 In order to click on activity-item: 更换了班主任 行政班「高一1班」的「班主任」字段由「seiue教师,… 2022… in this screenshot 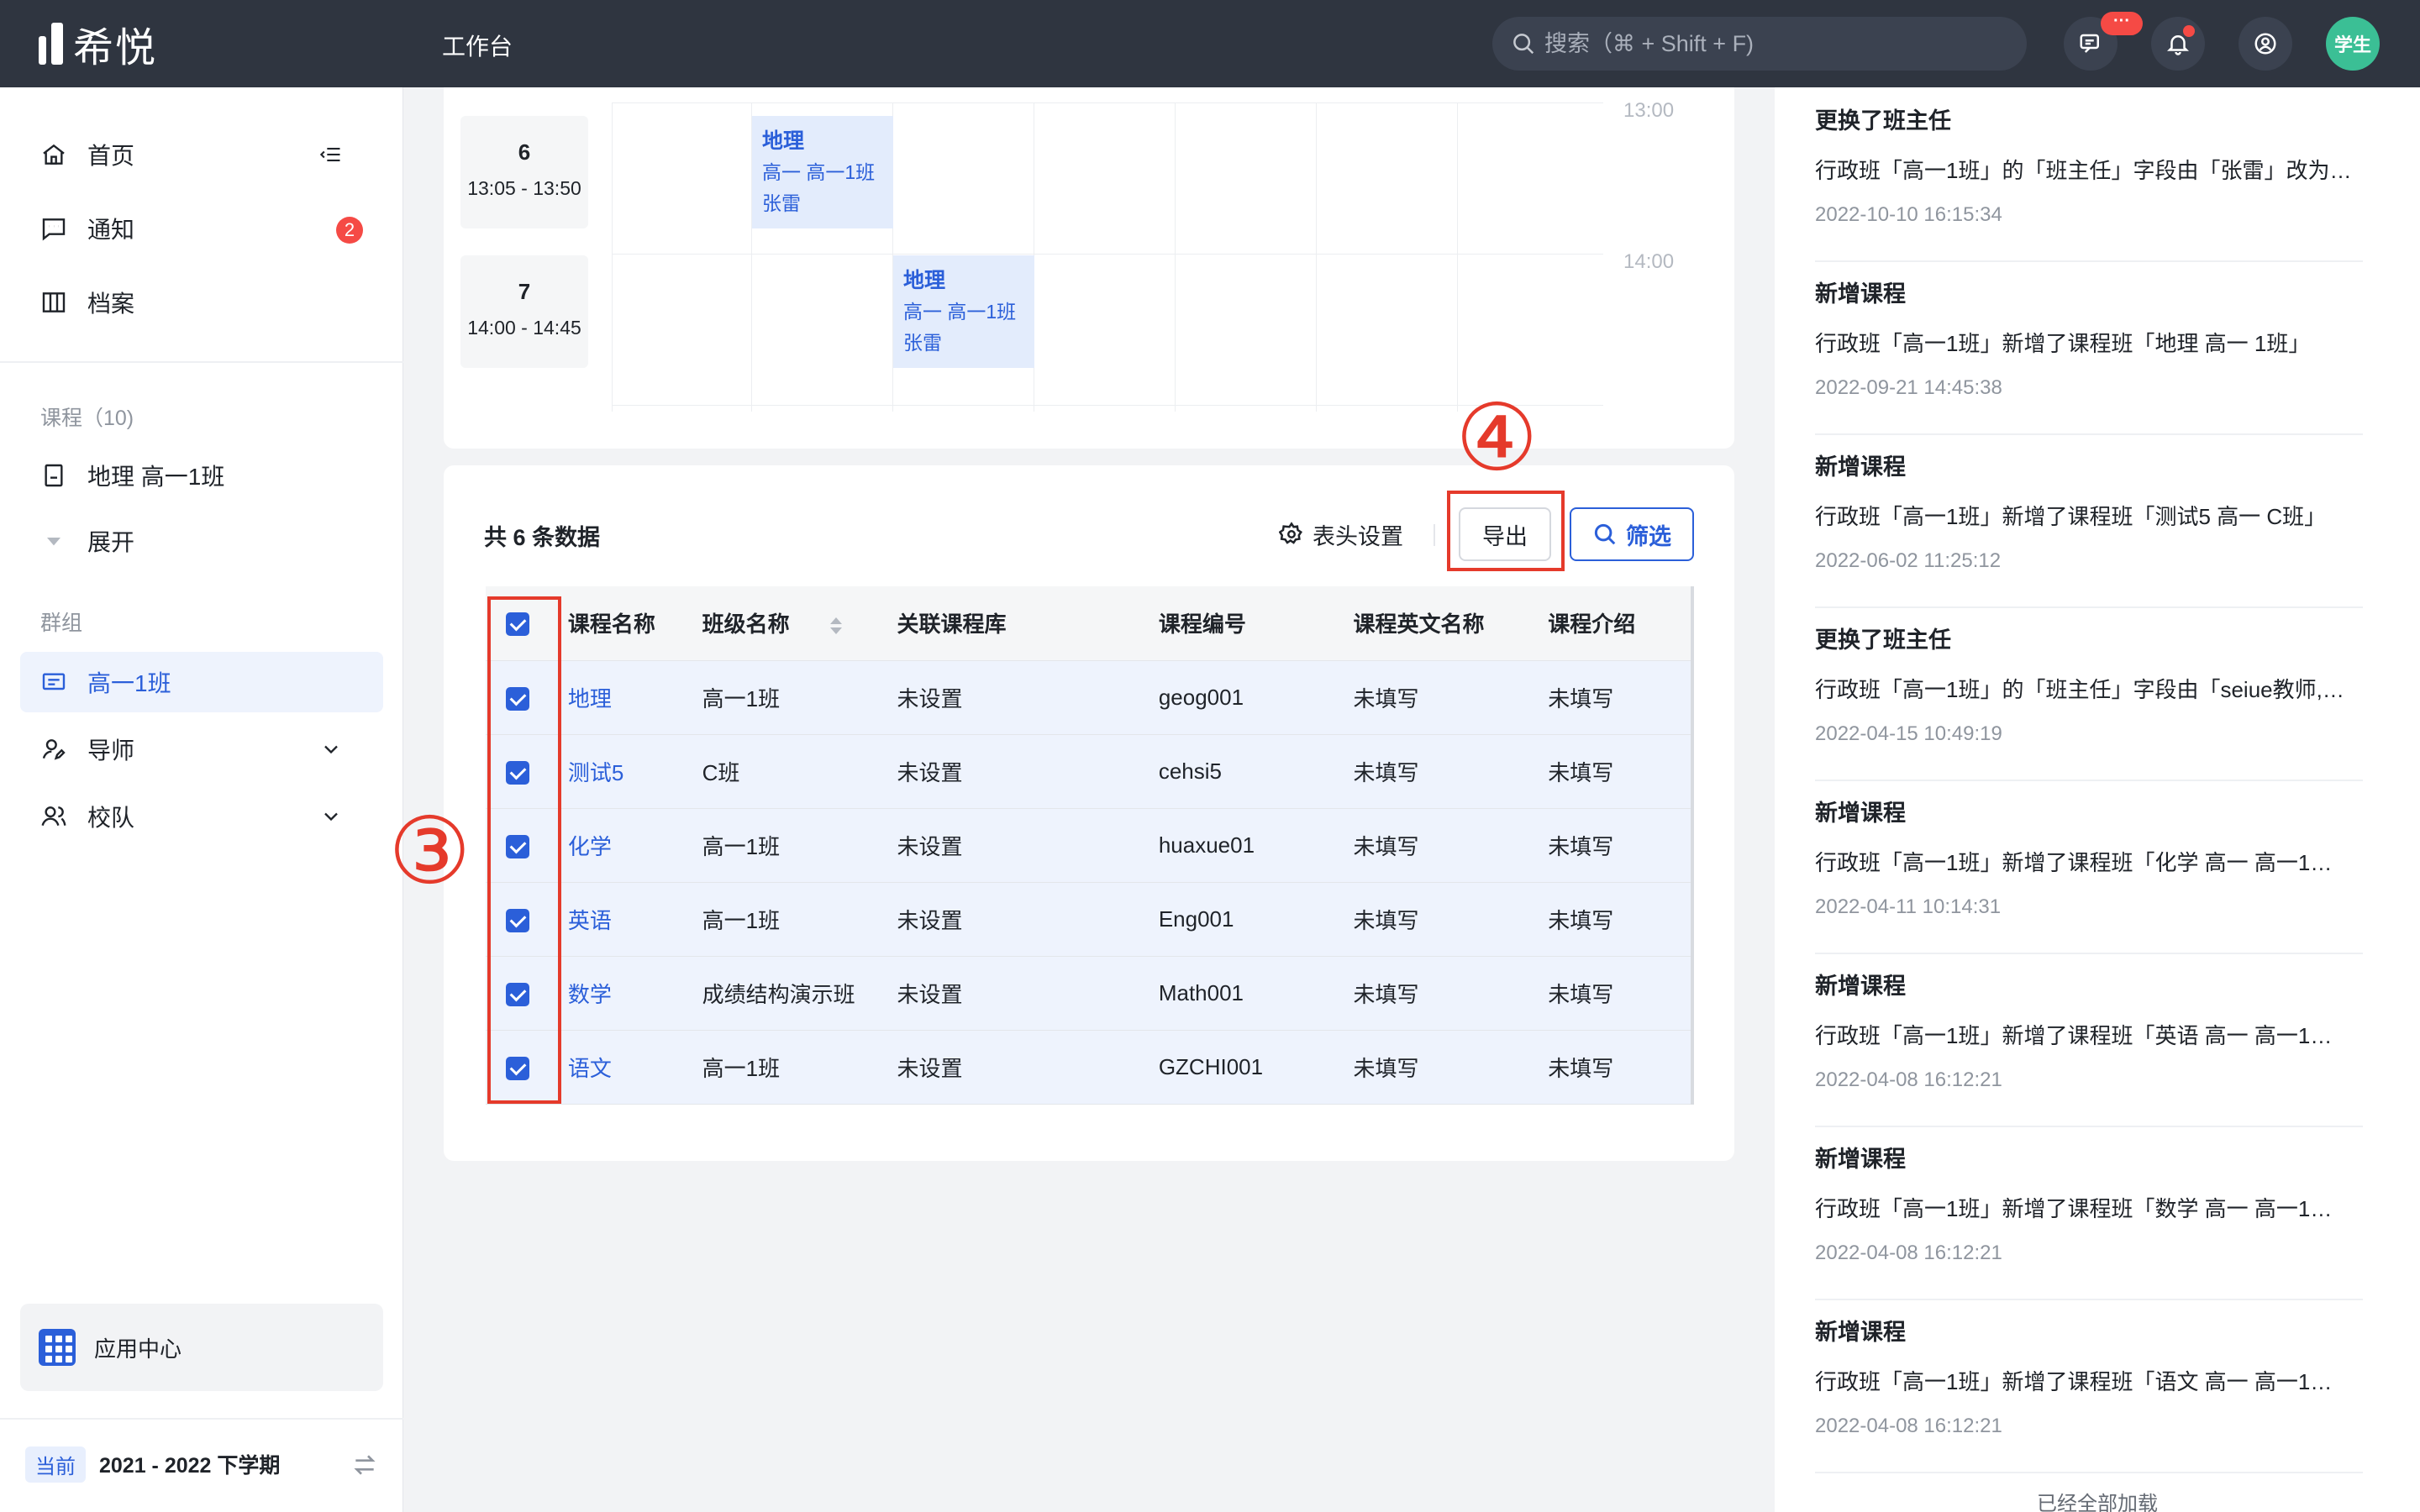, I will do `click(2089, 701)`.